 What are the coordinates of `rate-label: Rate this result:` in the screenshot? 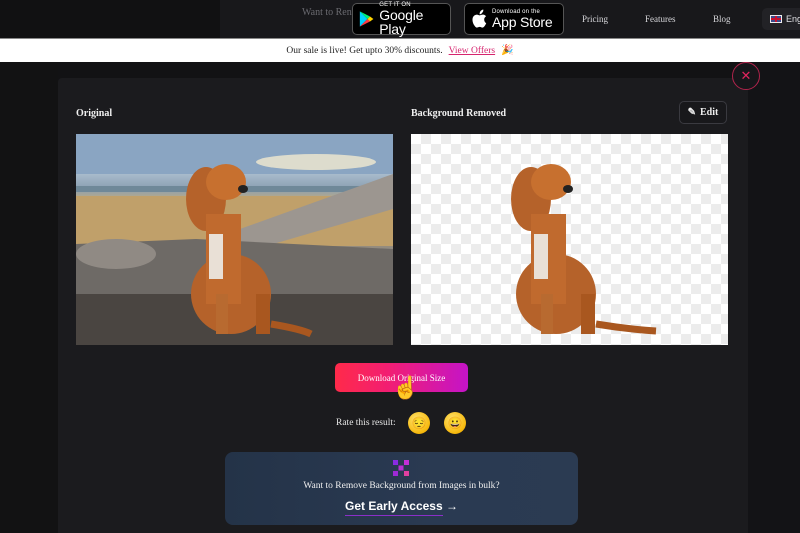 It's located at (366, 423).